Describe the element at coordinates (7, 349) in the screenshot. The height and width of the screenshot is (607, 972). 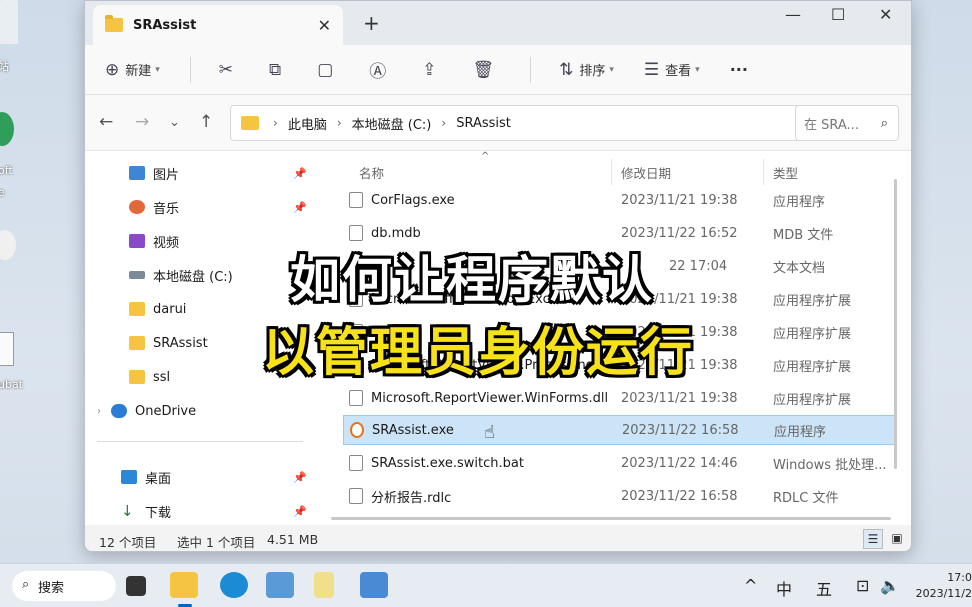
I see `bat-file-icon` at that location.